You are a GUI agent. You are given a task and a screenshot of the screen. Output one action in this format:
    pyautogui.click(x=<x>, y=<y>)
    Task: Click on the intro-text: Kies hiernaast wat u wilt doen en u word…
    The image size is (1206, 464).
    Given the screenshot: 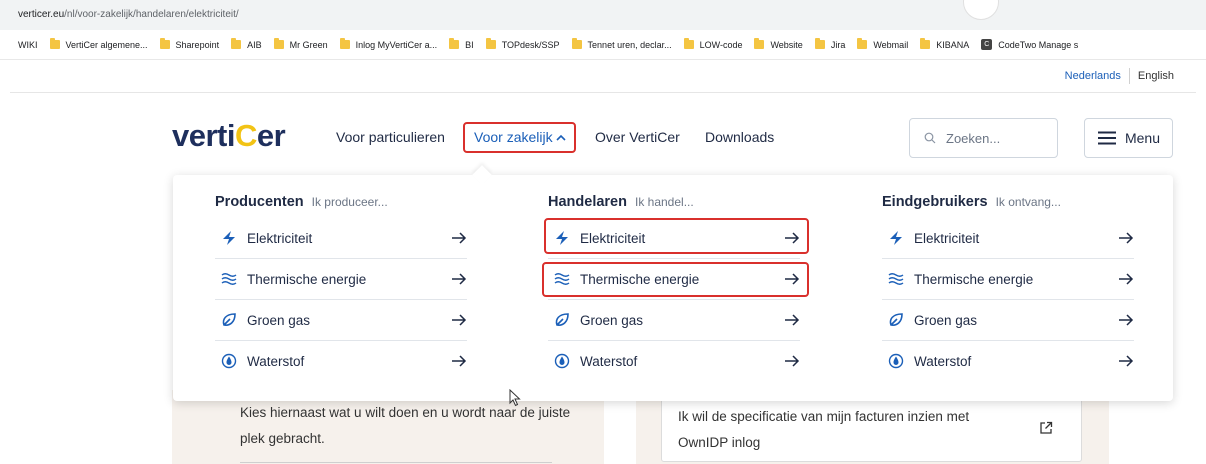 What is the action you would take?
    pyautogui.click(x=405, y=425)
    